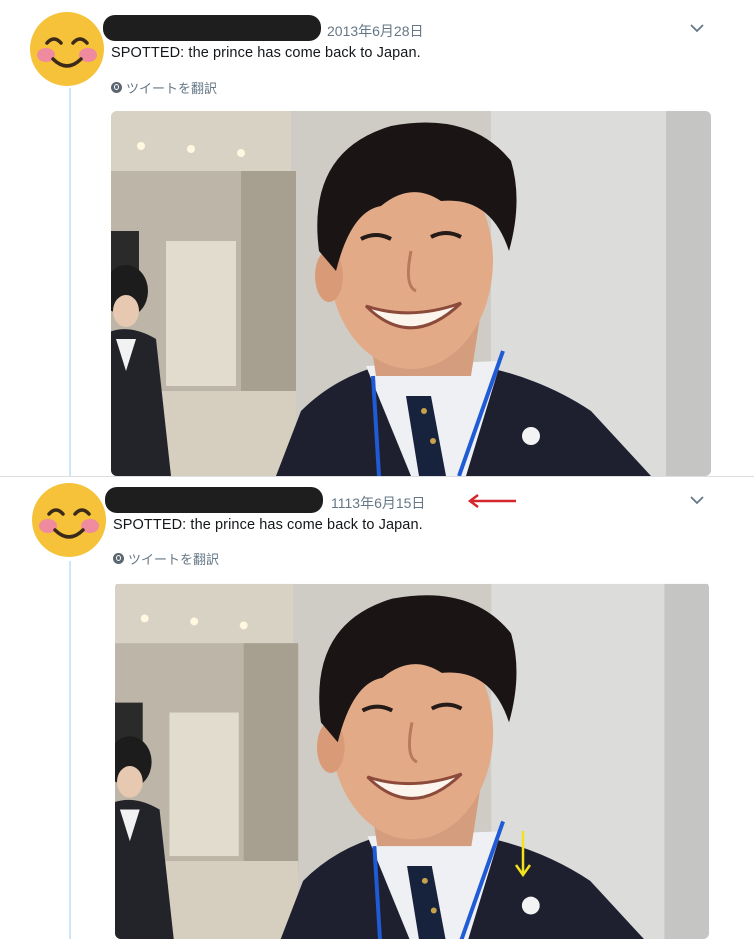 This screenshot has height=939, width=754. Describe the element at coordinates (523, 856) in the screenshot. I see `yellow-arrow-down-icon` at that location.